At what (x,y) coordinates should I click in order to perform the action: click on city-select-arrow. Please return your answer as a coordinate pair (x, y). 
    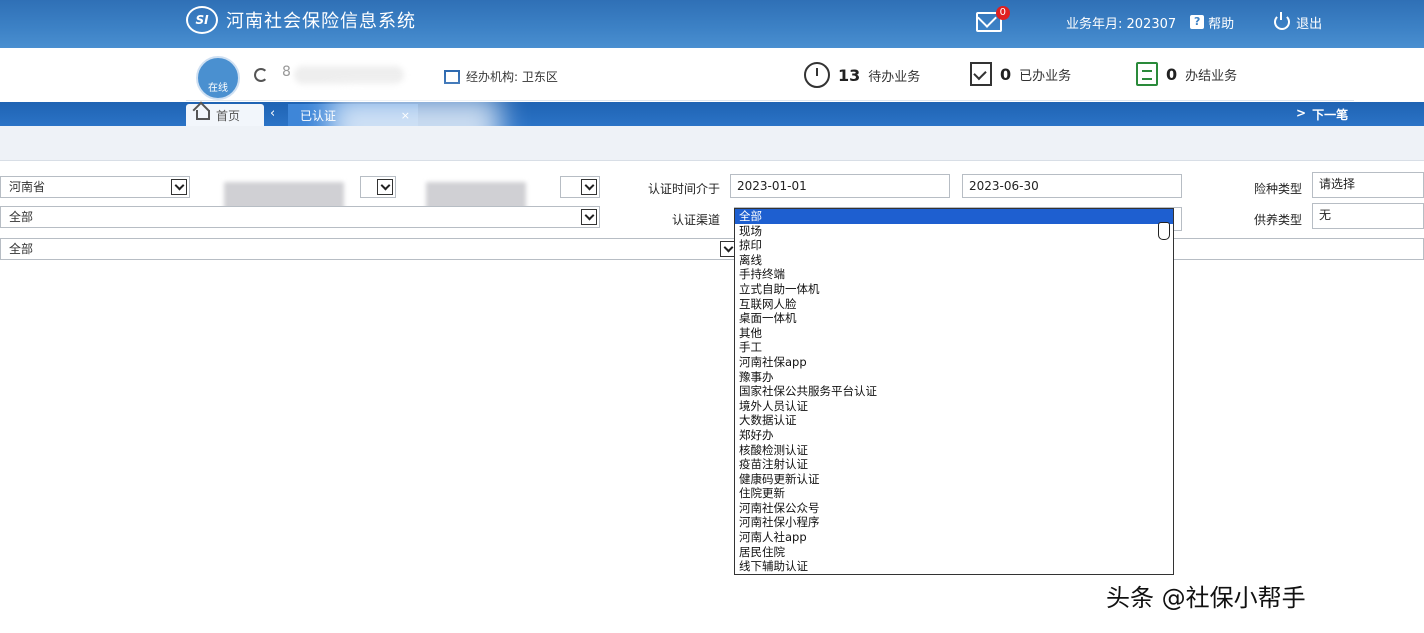
    Looking at the image, I should click on (378, 187).